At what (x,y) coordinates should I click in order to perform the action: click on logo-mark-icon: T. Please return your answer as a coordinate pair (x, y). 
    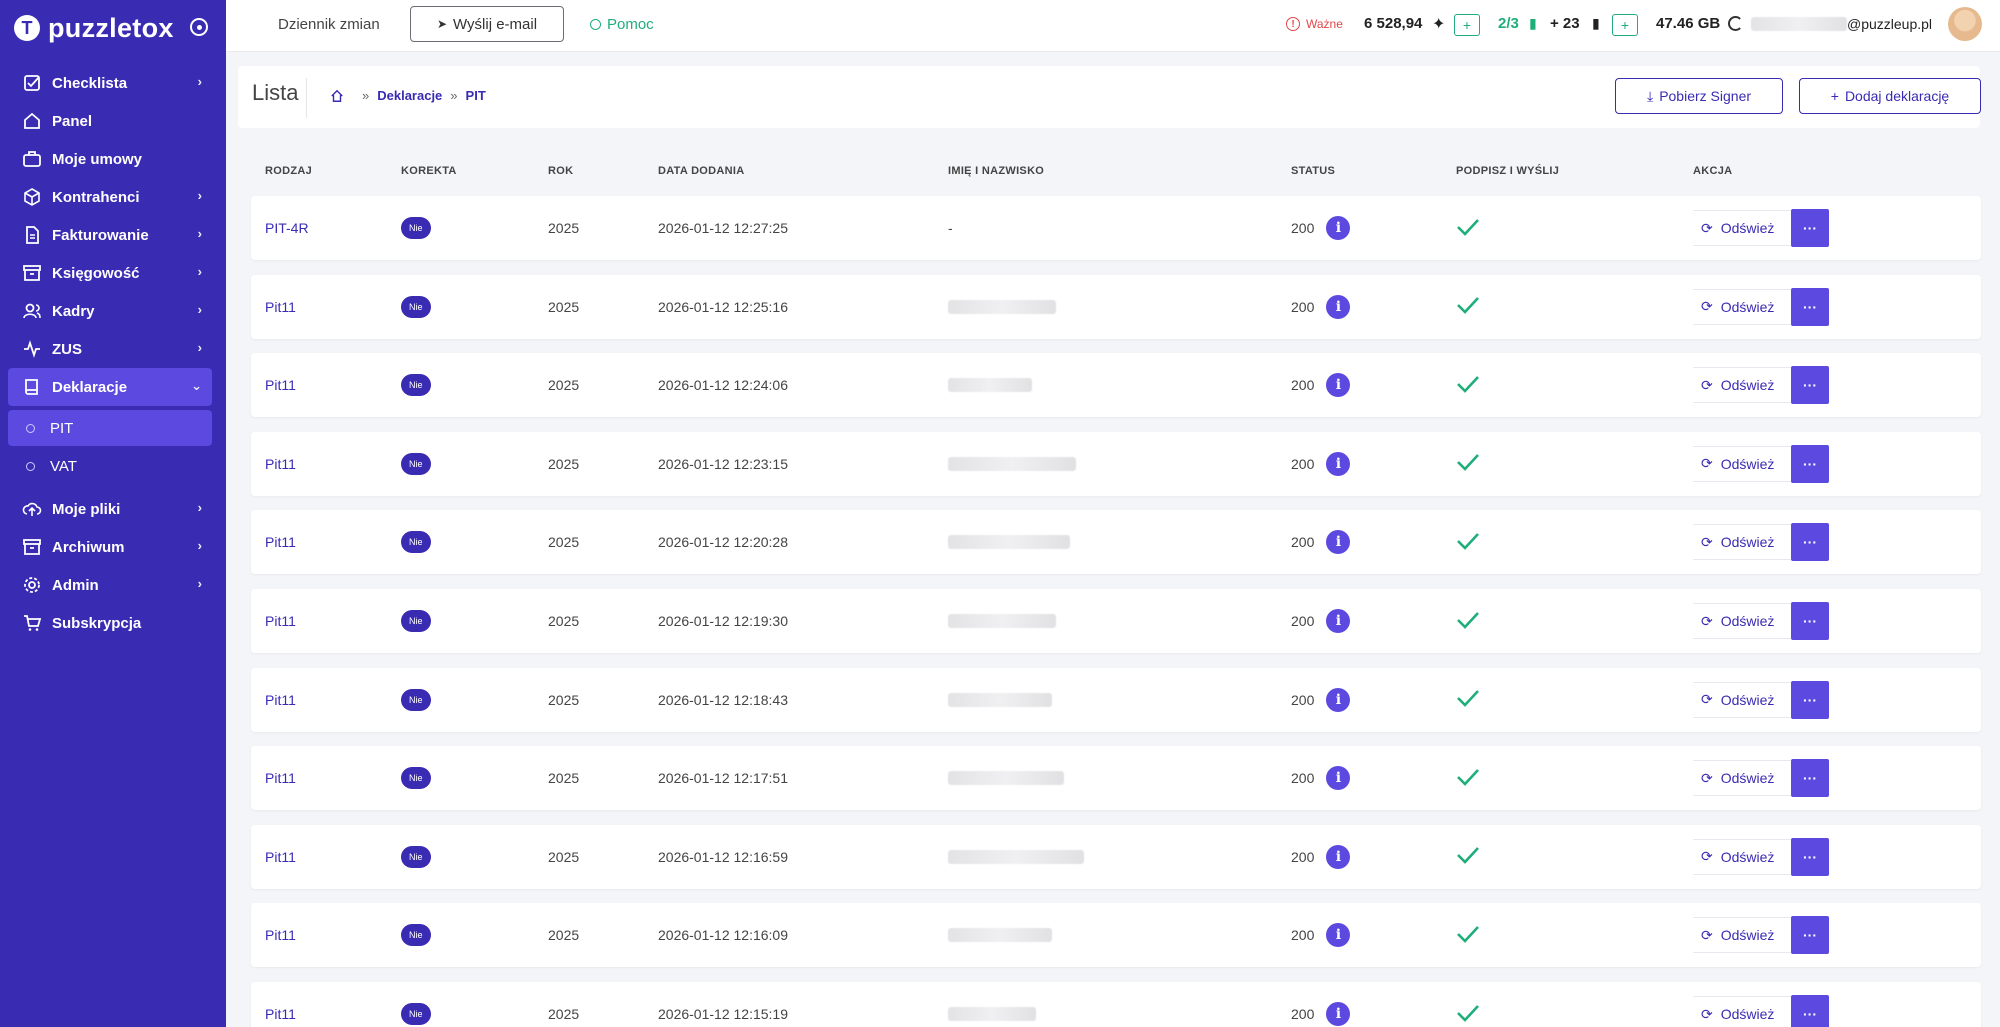
    Looking at the image, I should click on (27, 28).